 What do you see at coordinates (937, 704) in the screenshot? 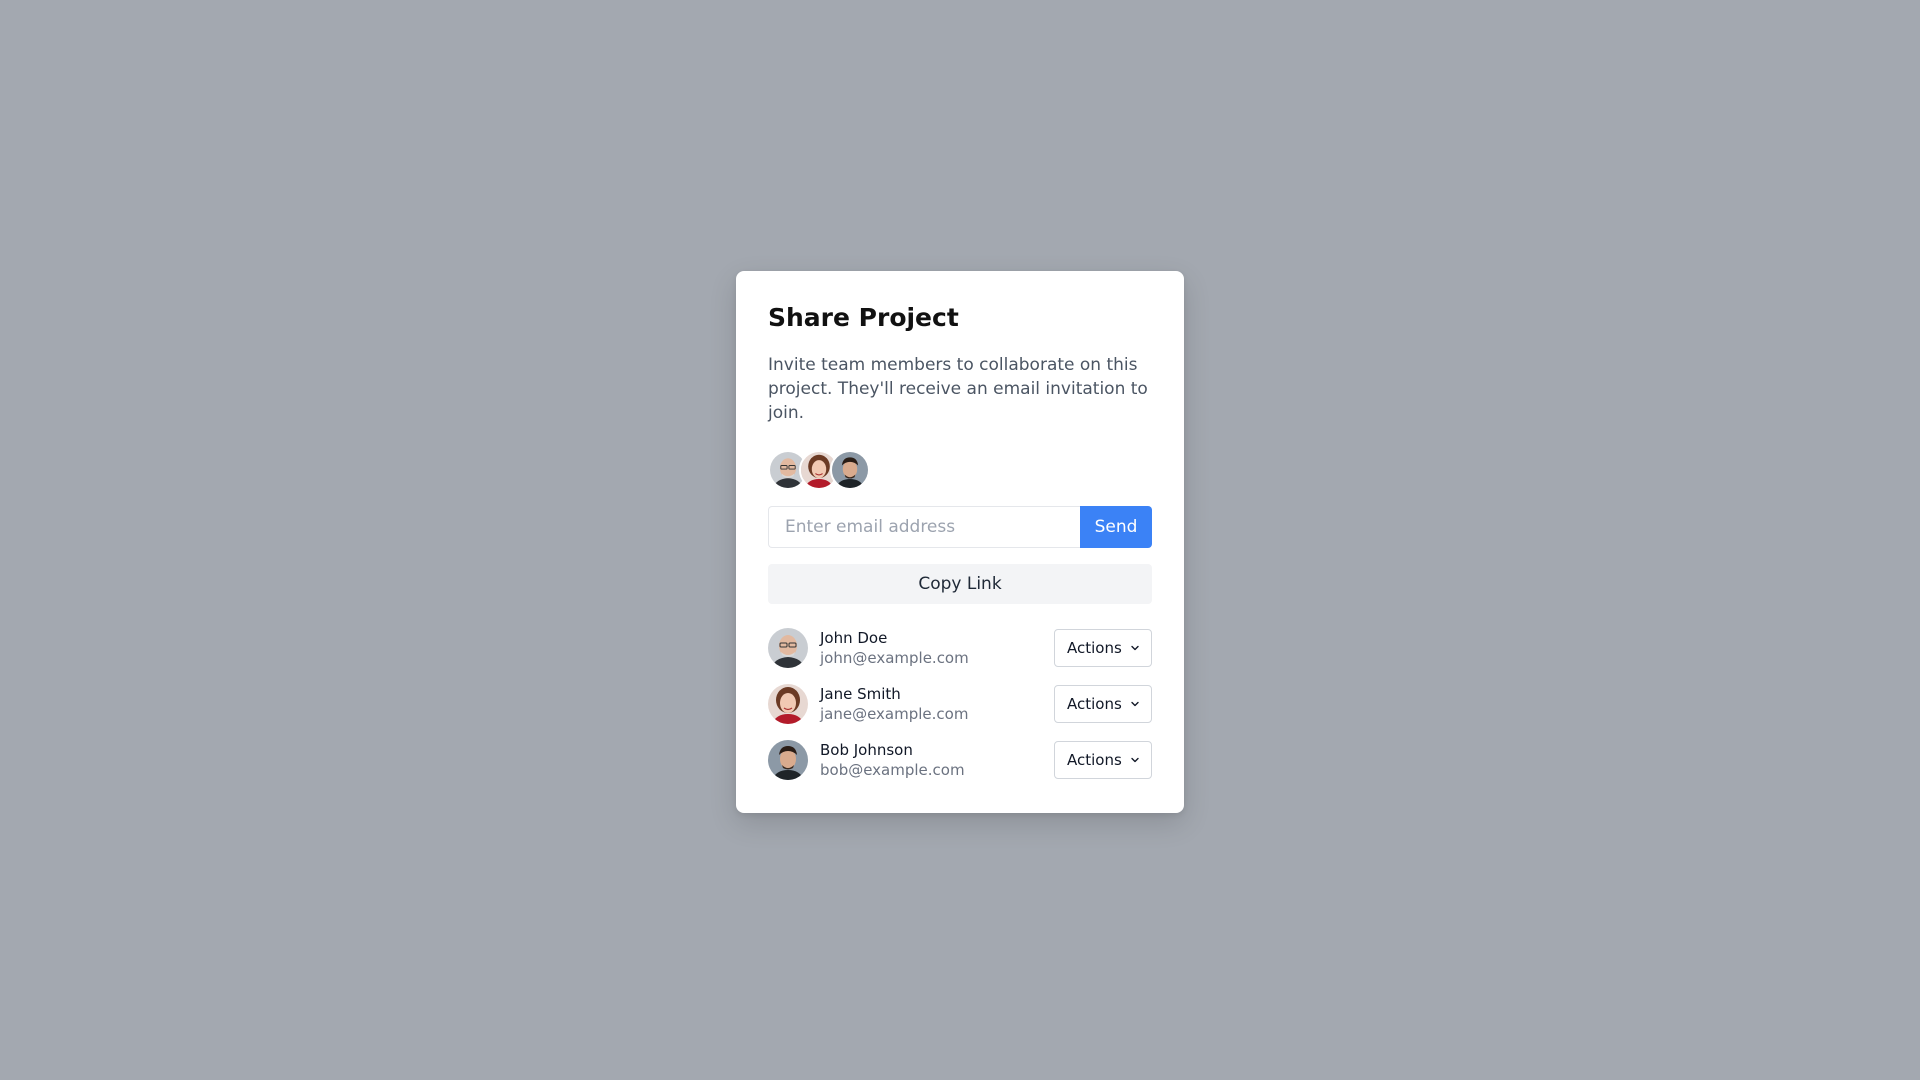
I see `member-info: Jane Smith jane@example.com` at bounding box center [937, 704].